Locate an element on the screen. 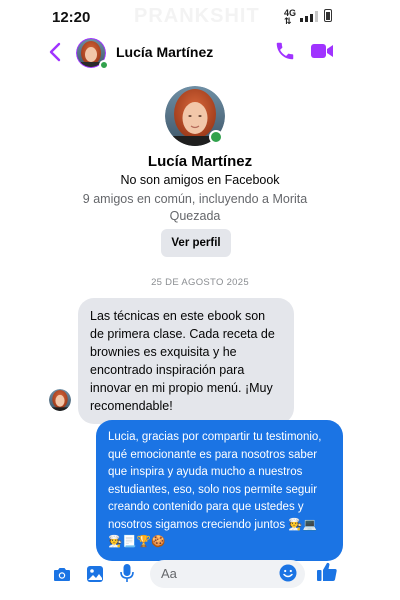 The height and width of the screenshot is (600, 400). profile-name: Lucía Martínez is located at coordinates (200, 161).